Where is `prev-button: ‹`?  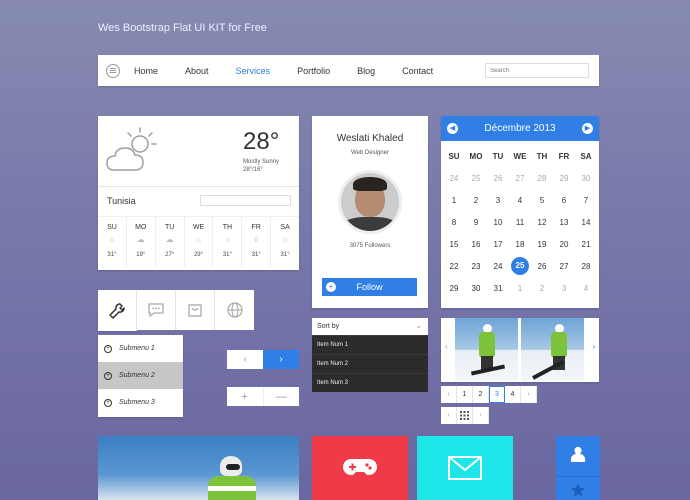 prev-button: ‹ is located at coordinates (245, 359).